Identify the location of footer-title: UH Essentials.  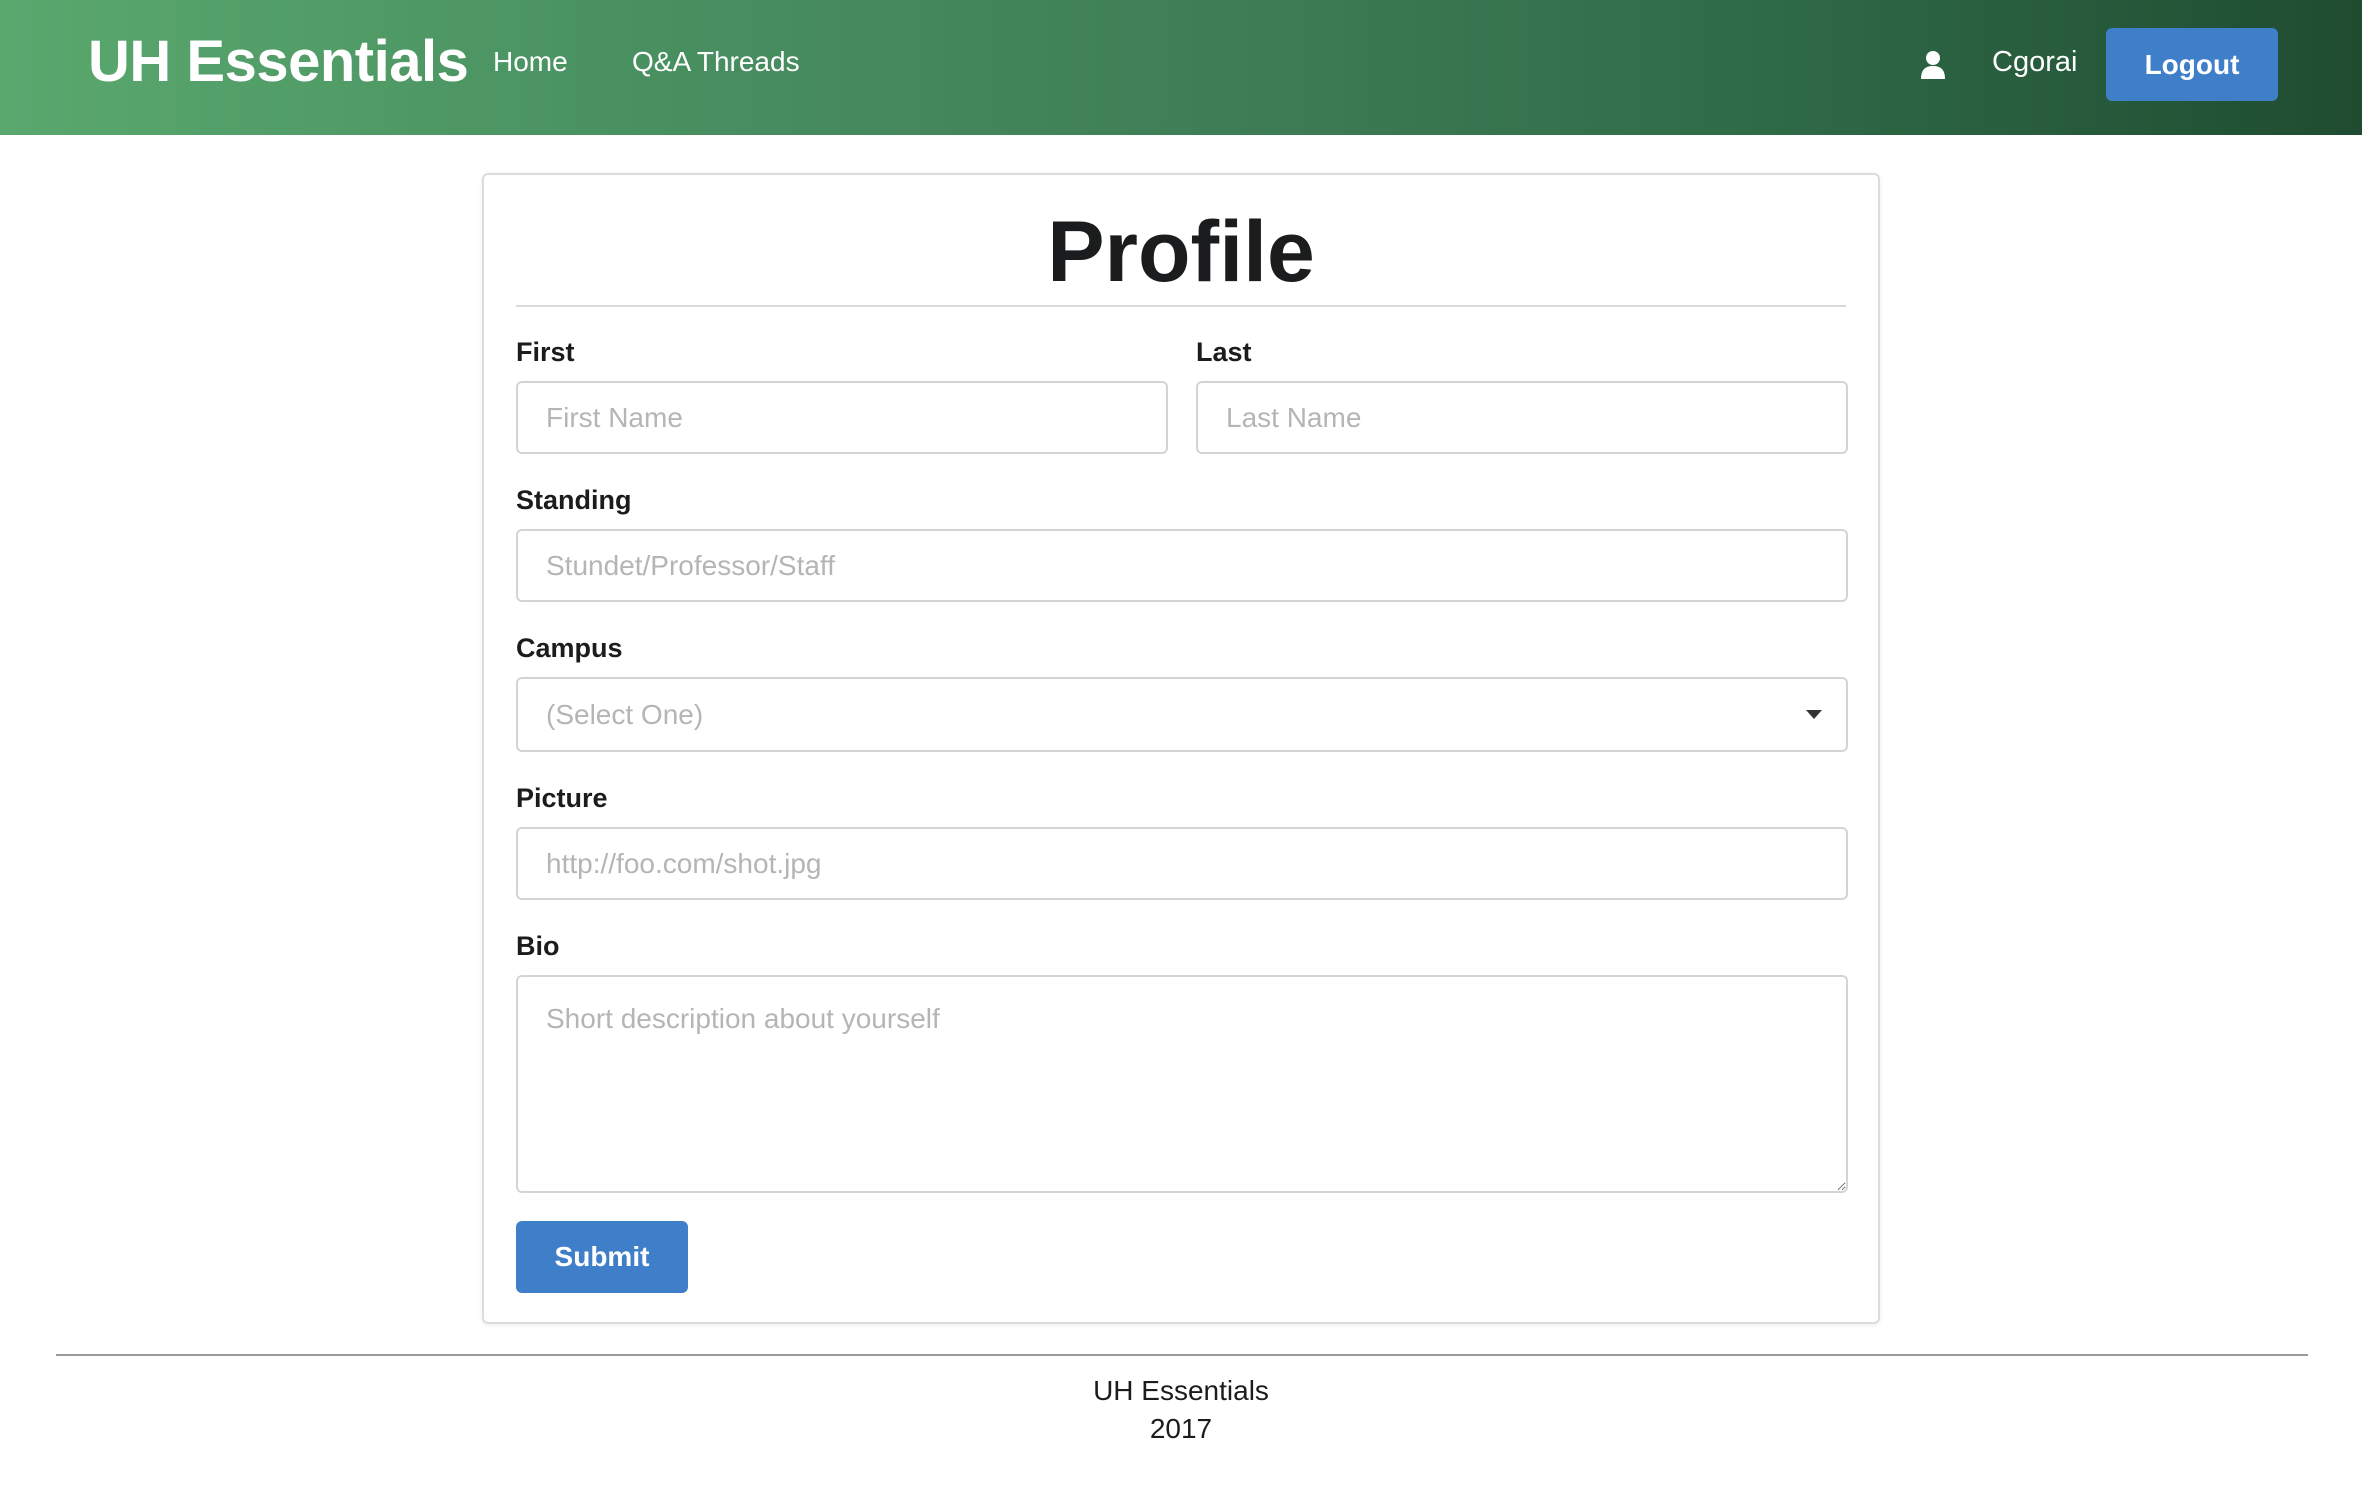
(1181, 1390).